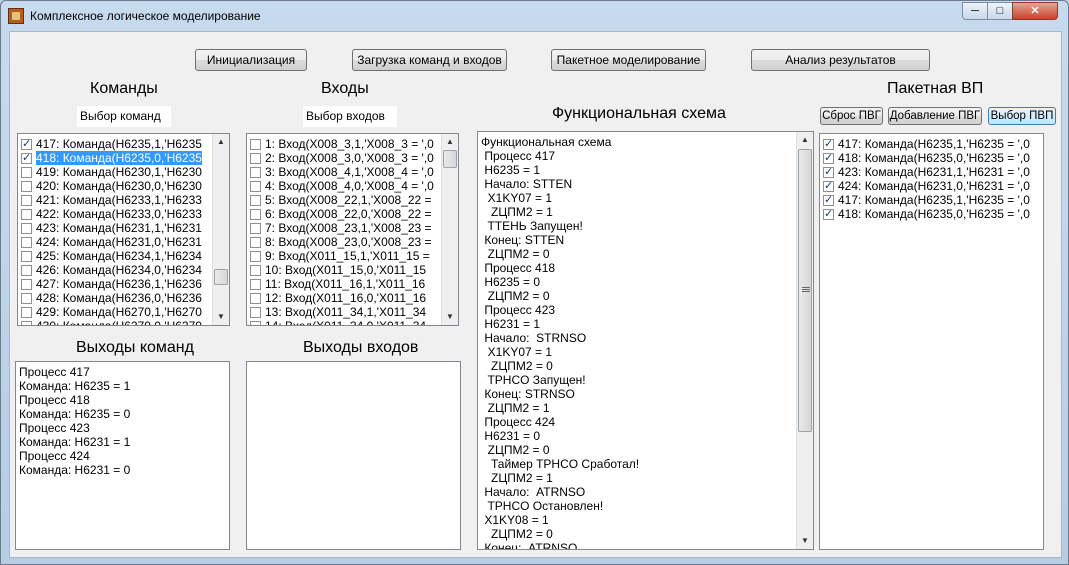  Describe the element at coordinates (352, 172) in the screenshot. I see `list-item: 3: Вход(X008_4,1,'X008_4 = ',0` at that location.